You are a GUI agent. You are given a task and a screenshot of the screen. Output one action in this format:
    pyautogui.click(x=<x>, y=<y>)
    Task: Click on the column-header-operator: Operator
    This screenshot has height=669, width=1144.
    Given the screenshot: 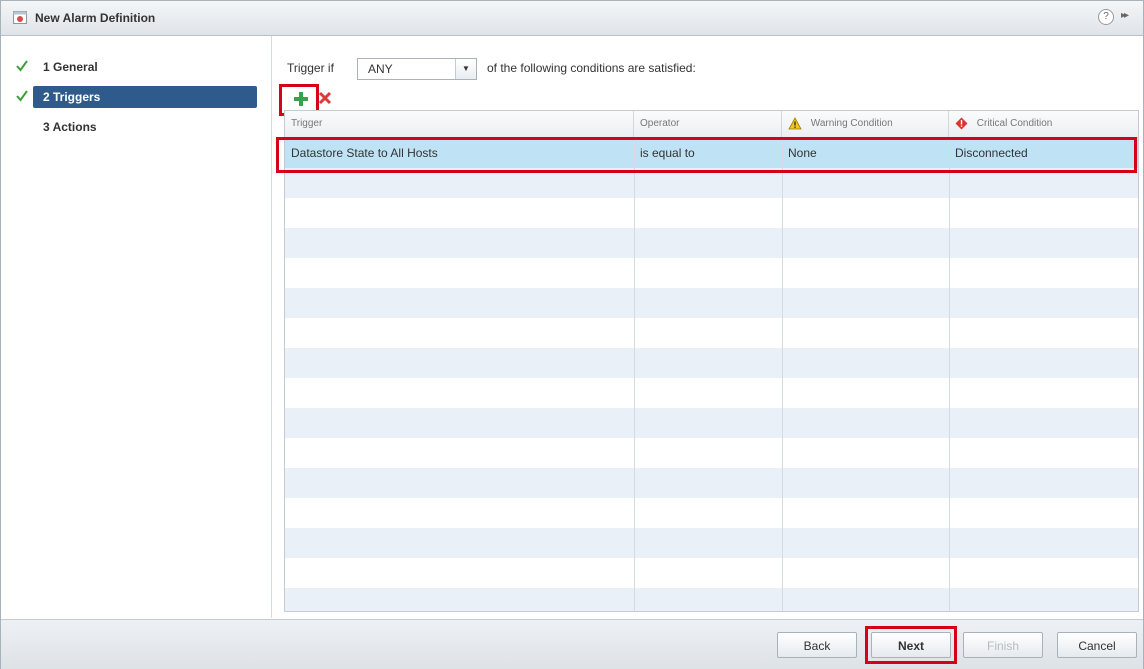 What is the action you would take?
    pyautogui.click(x=708, y=124)
    